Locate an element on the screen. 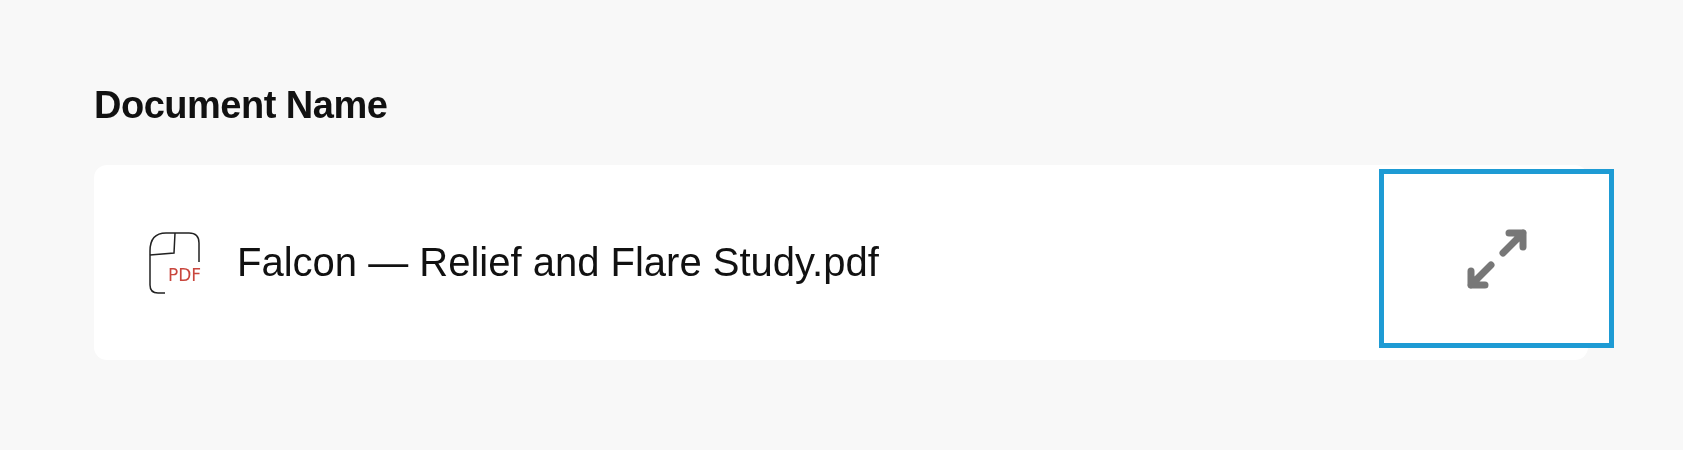 Image resolution: width=1683 pixels, height=450 pixels. section-heading: Document Name is located at coordinates (241, 105).